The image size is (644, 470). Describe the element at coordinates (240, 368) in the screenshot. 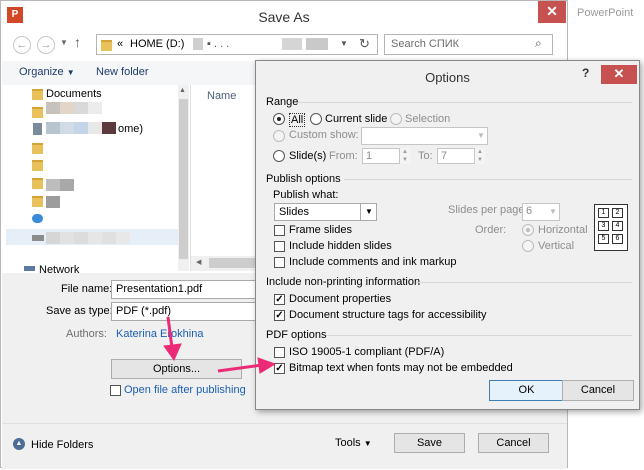

I see `arrow-to-bitmap-checkbox` at that location.